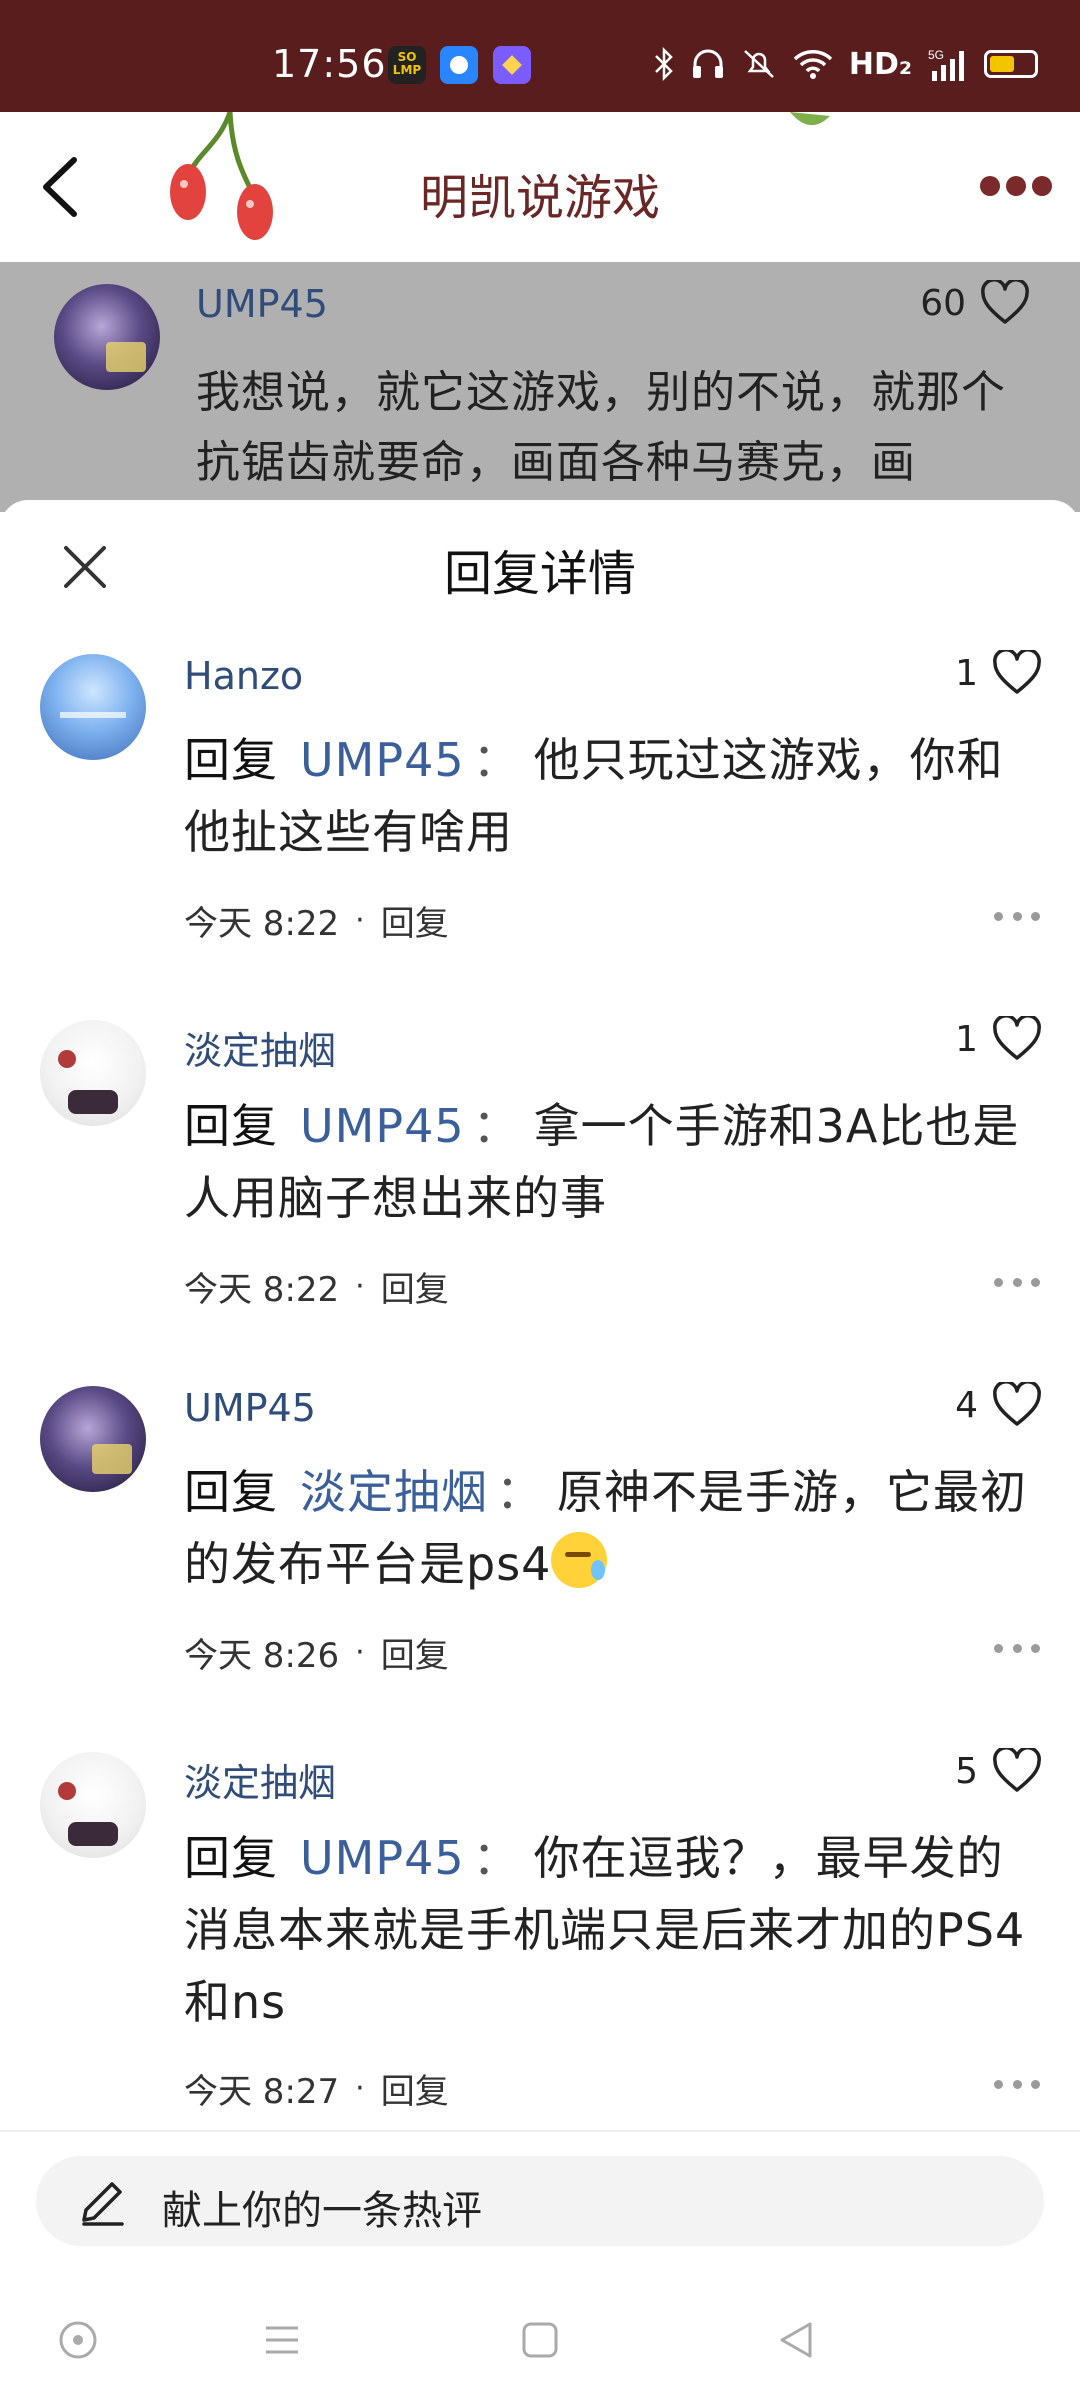 The height and width of the screenshot is (2400, 1080). I want to click on reply-meta: 今天 8:27 · 回复, so click(316, 2088).